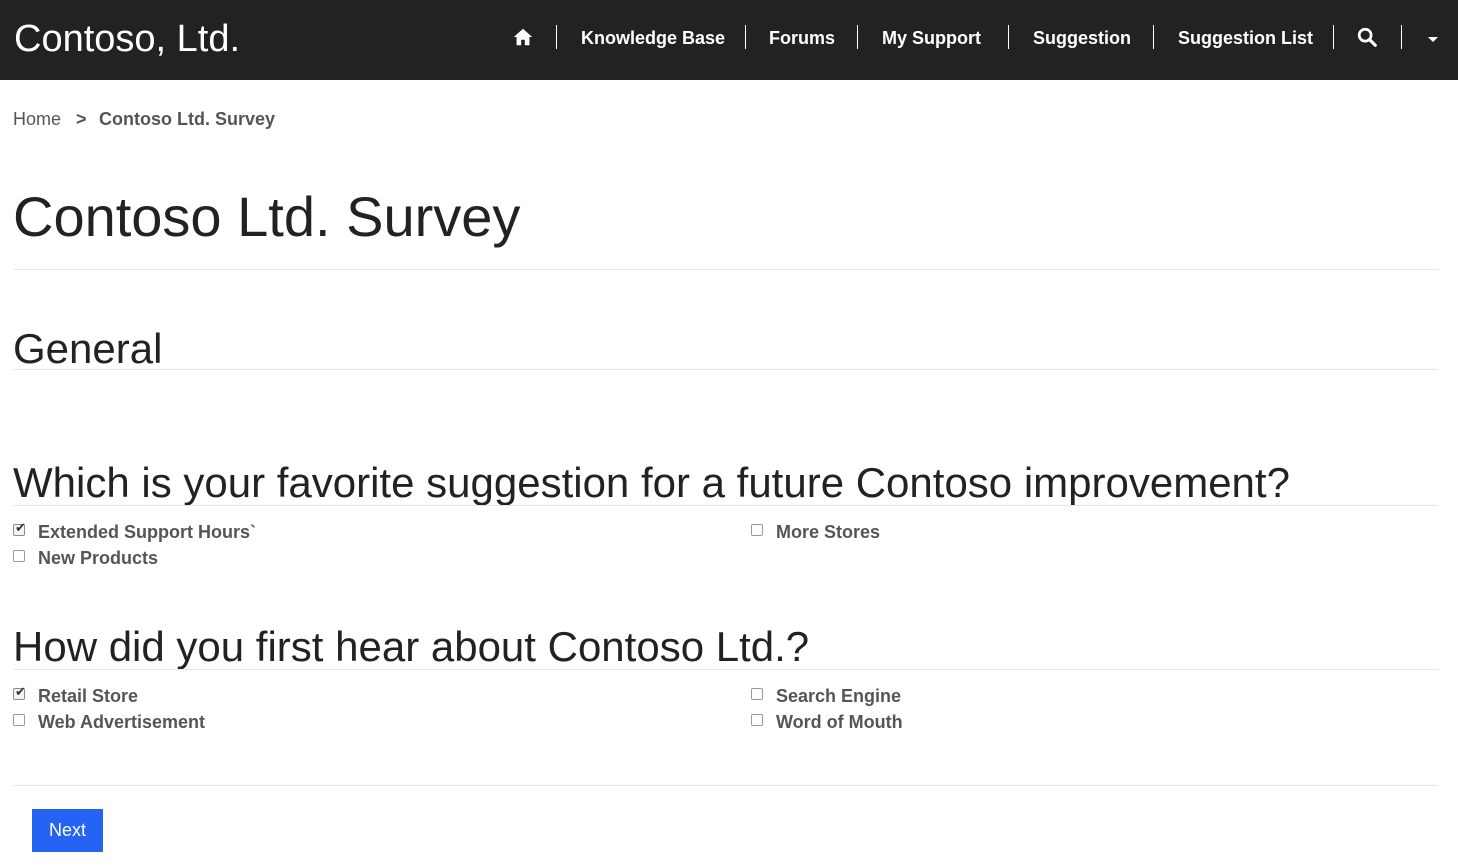  What do you see at coordinates (37, 119) in the screenshot?
I see `breadcrumb-home: Home` at bounding box center [37, 119].